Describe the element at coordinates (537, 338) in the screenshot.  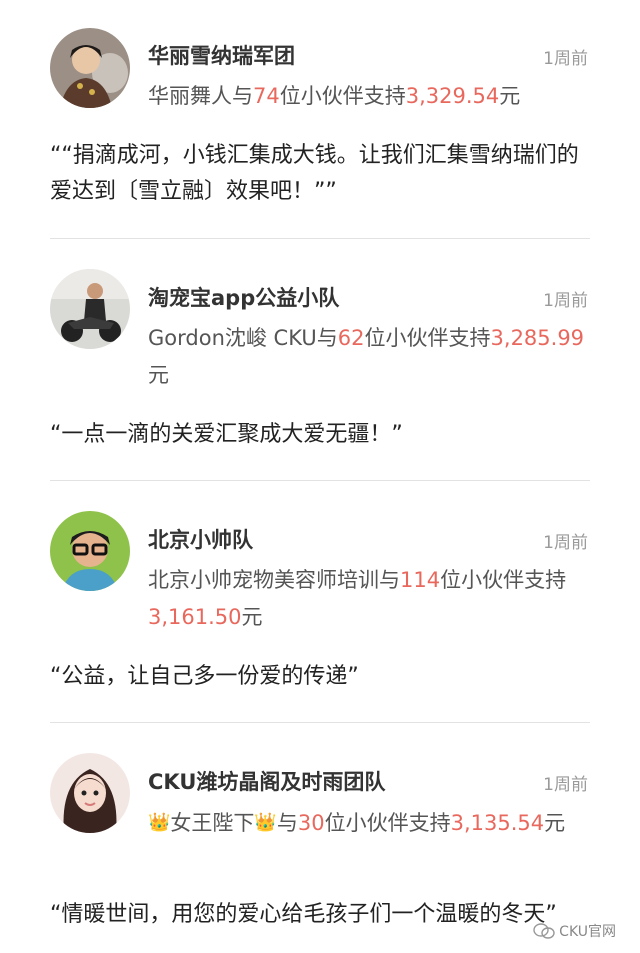
I see `donation-amount: 3,285.99` at that location.